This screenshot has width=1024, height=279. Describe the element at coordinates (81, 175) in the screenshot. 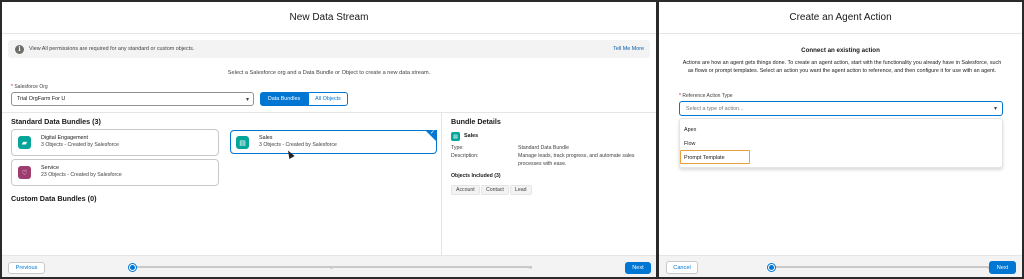

I see `card-subtitle: 23 Objects - Created by Salesforce` at that location.